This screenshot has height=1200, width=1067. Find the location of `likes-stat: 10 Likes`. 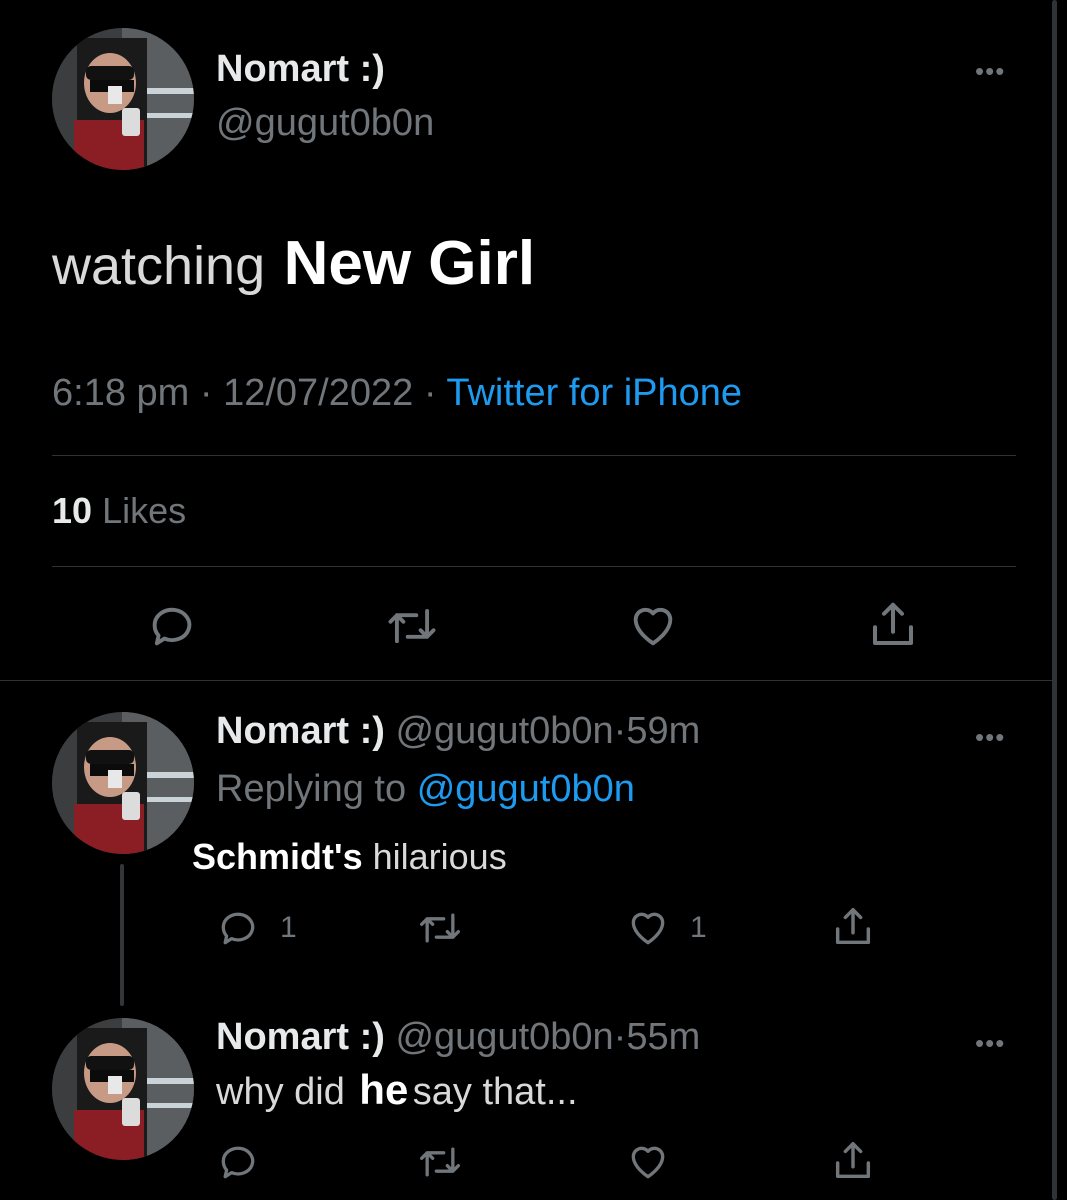

likes-stat: 10 Likes is located at coordinates (119, 511).